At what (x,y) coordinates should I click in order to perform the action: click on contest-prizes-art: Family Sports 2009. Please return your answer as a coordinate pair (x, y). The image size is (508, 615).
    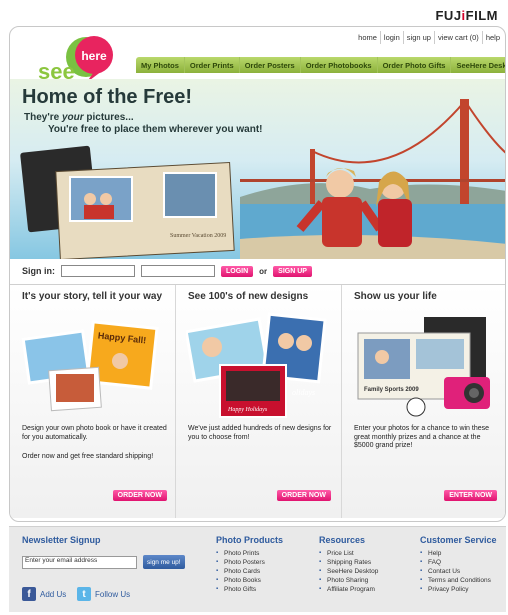
    Looking at the image, I should click on (423, 367).